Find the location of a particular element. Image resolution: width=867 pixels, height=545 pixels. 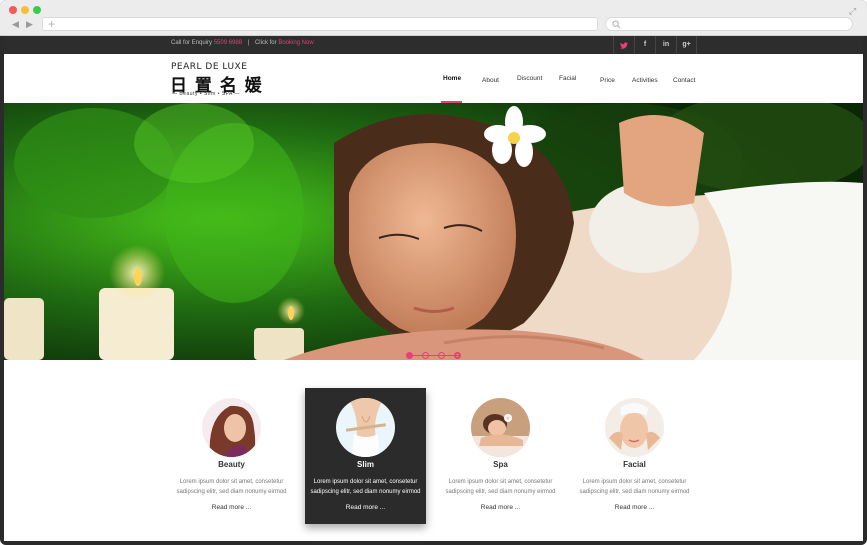

menu-home: Home is located at coordinates (452, 78).